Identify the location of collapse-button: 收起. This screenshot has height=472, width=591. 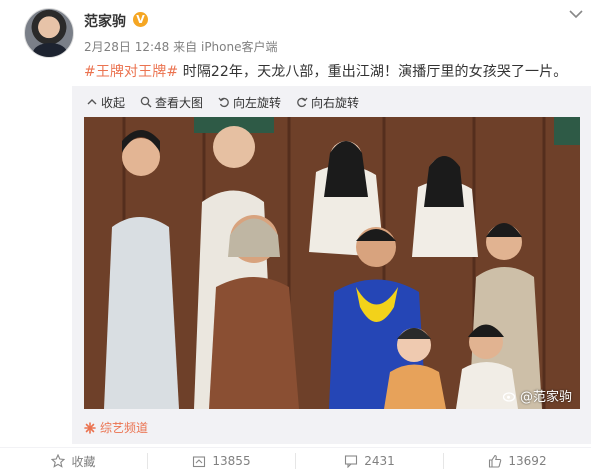
(105, 102).